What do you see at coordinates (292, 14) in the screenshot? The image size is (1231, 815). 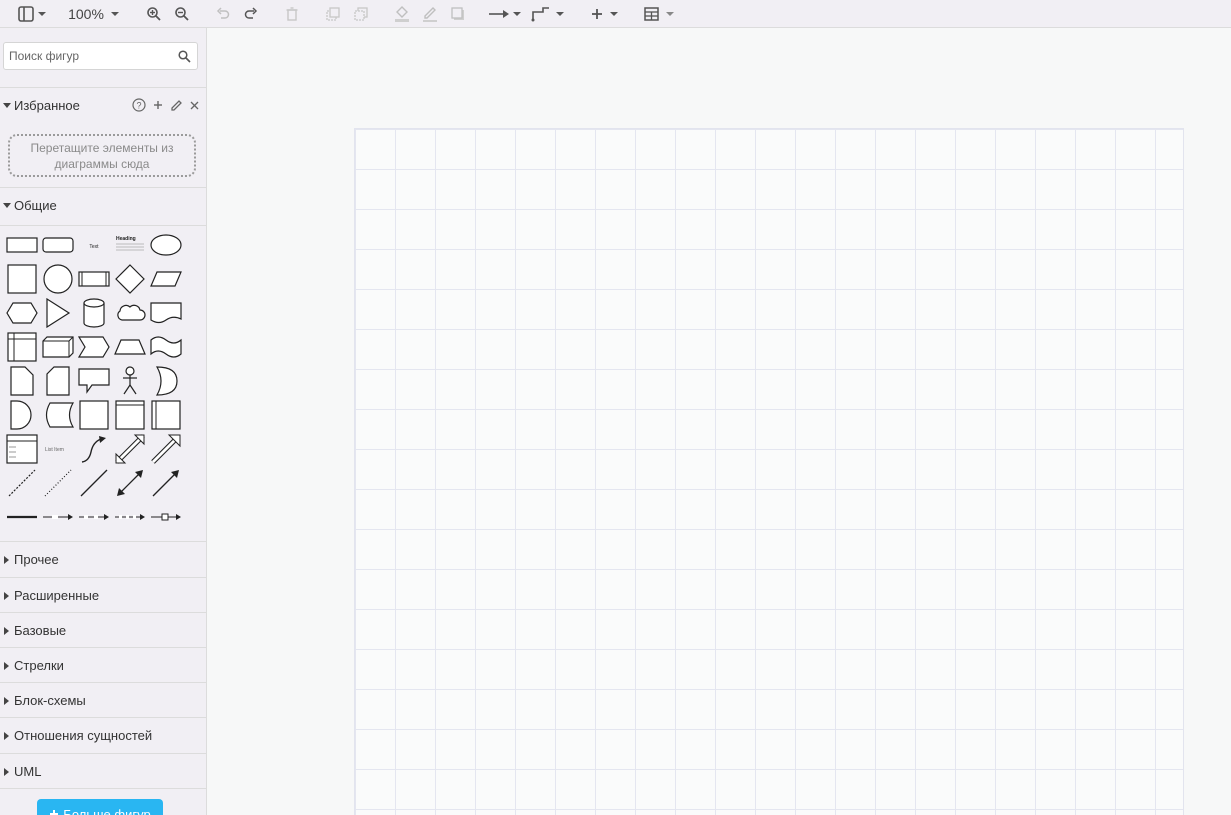 I see `delete-button` at bounding box center [292, 14].